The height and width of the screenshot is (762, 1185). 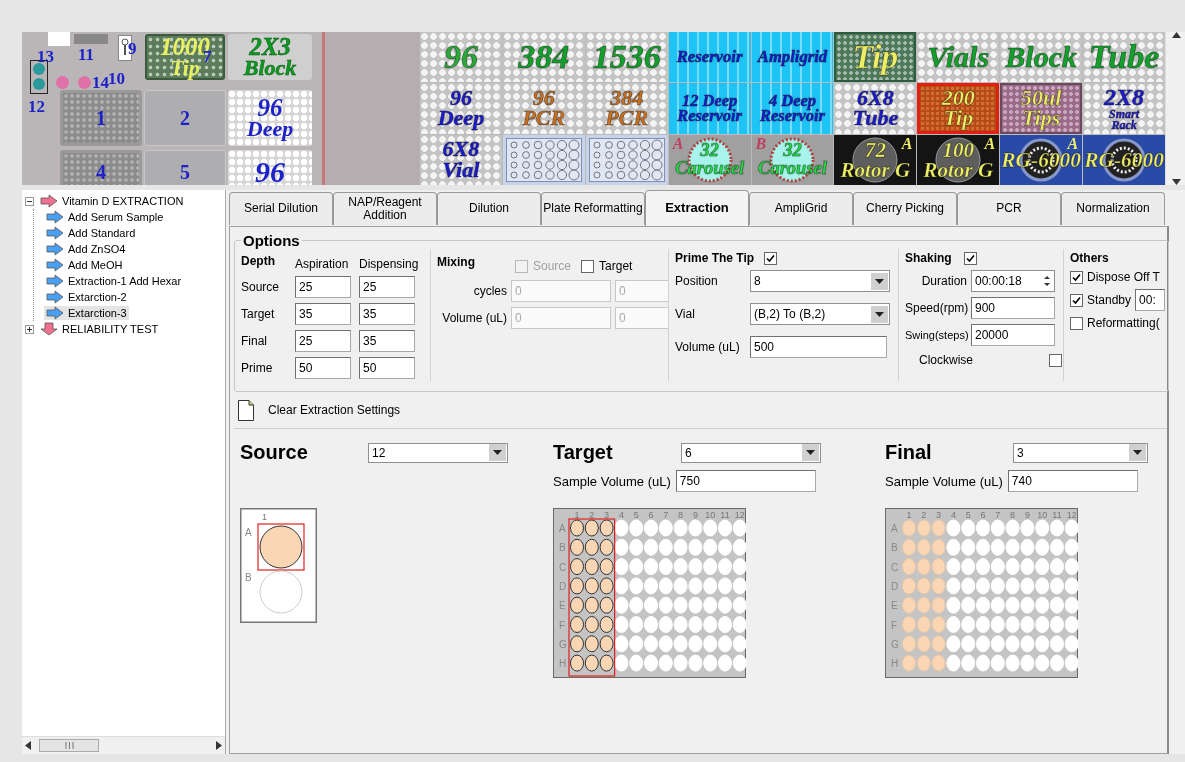 I want to click on column-label: 2, so click(x=924, y=515).